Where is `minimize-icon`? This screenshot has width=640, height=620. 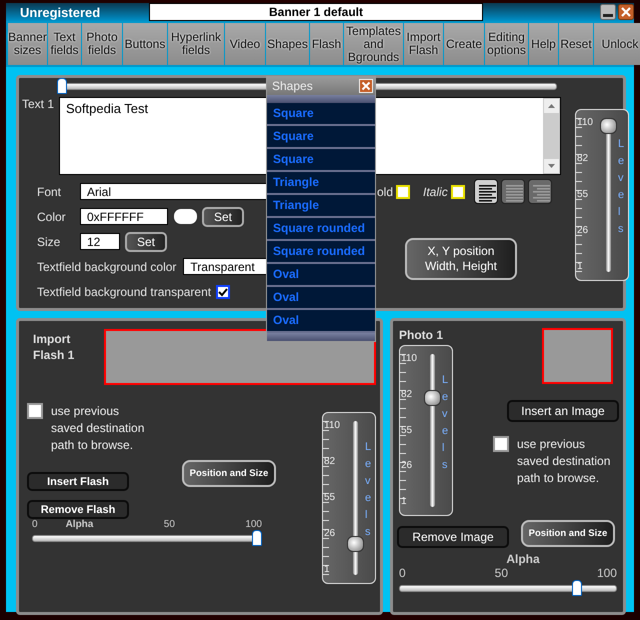
minimize-icon is located at coordinates (608, 12).